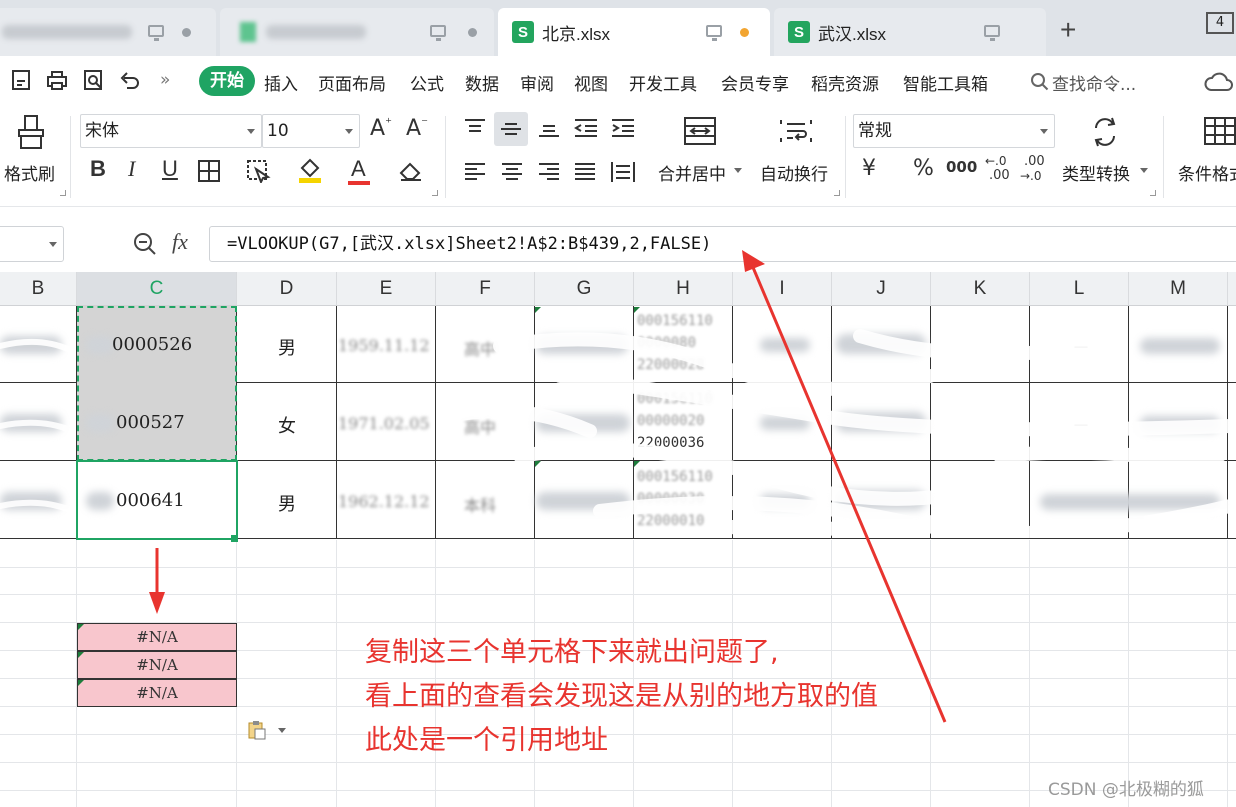  Describe the element at coordinates (411, 171) in the screenshot. I see `clear-eraser-icon` at that location.